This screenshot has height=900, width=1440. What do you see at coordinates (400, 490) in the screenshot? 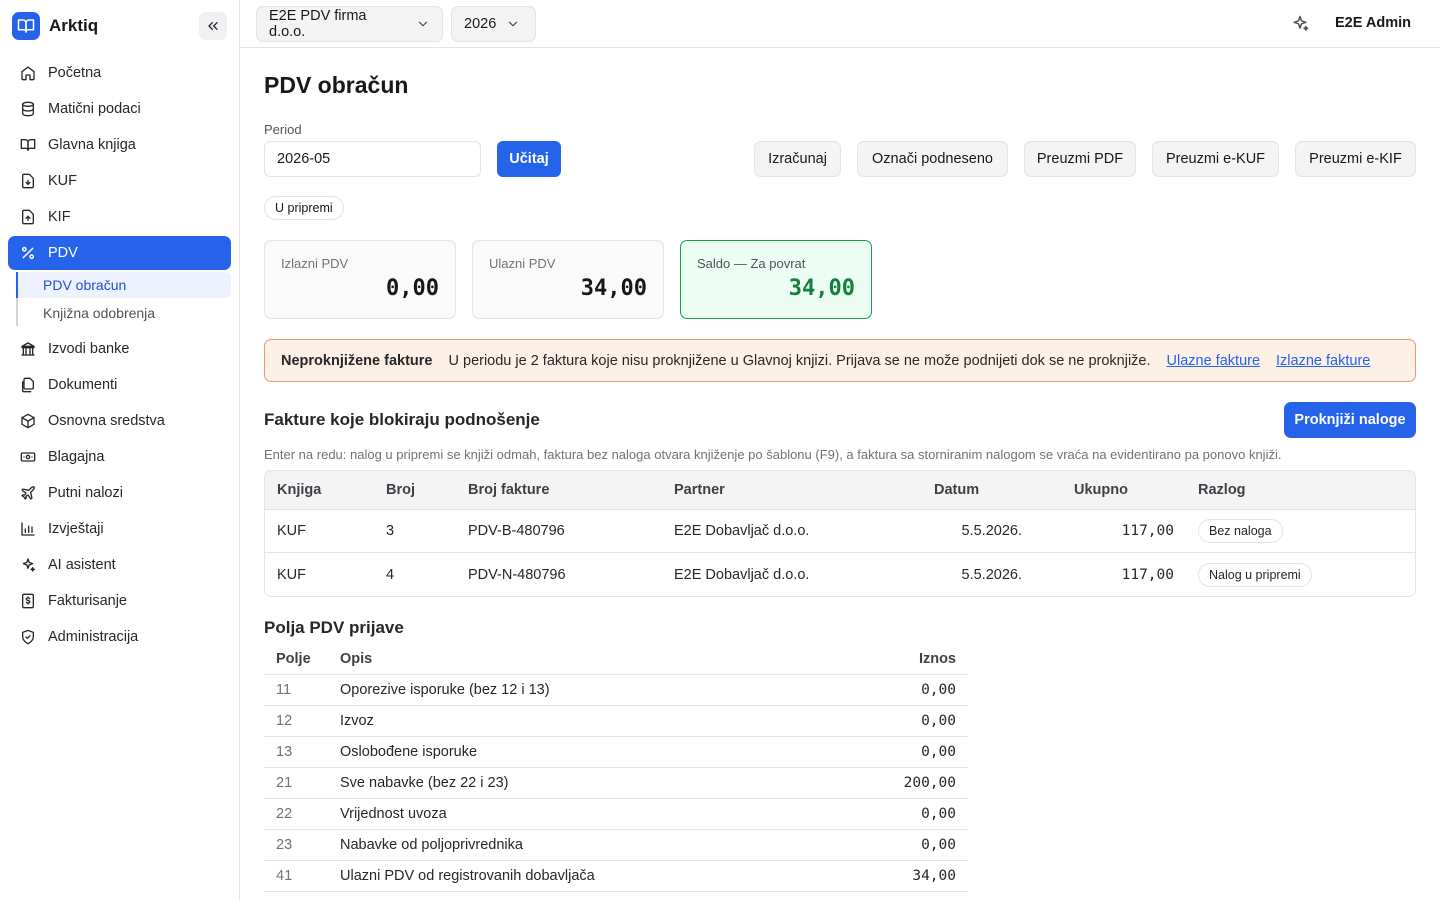
I see `col-number: Broj` at bounding box center [400, 490].